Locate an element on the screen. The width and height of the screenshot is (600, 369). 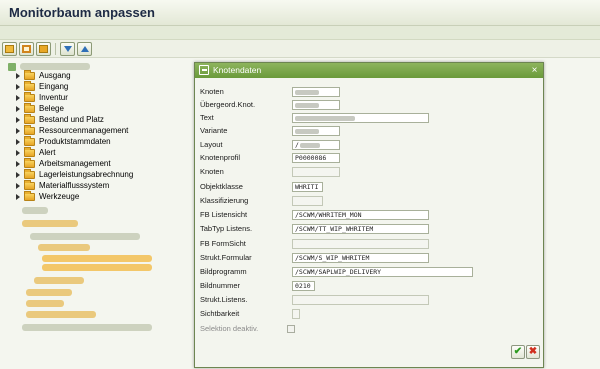
confirm-button: ✔ is located at coordinates (518, 352).